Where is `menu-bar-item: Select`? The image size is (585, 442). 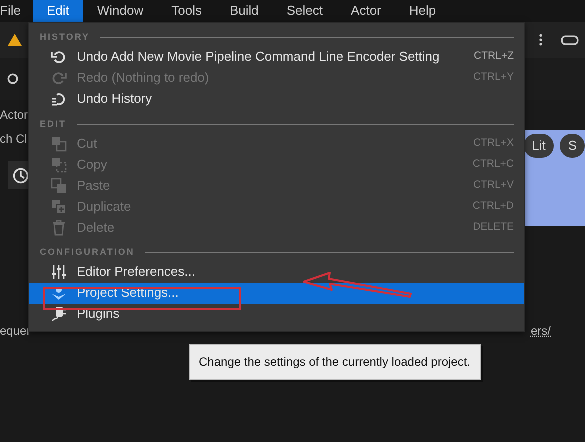 menu-bar-item: Select is located at coordinates (305, 11).